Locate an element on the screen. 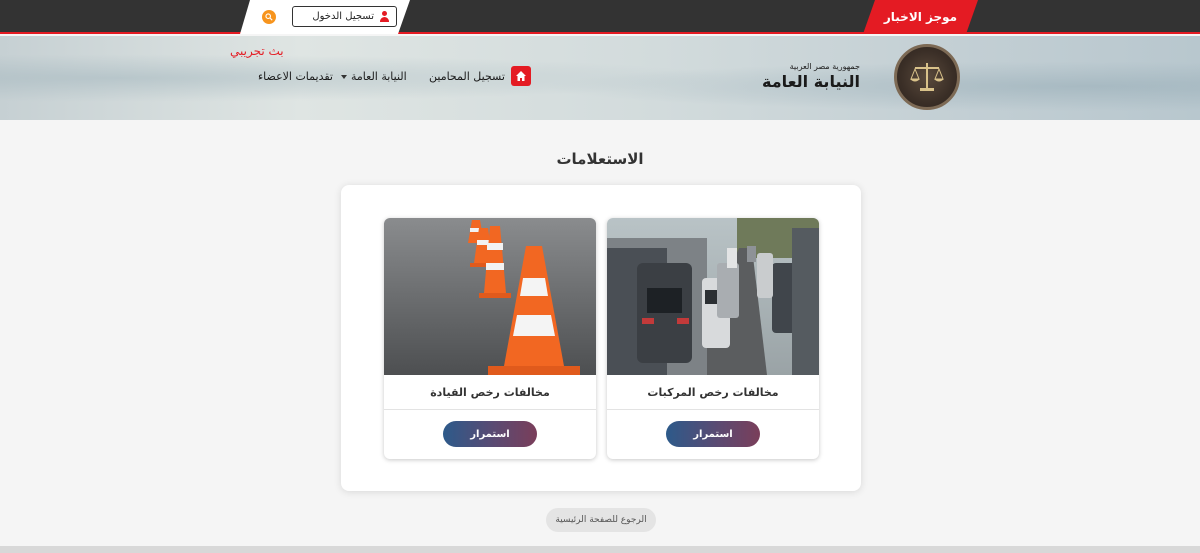  card-vehicle-license-violations: مخالفات رخص المركبات استمرار is located at coordinates (713, 338).